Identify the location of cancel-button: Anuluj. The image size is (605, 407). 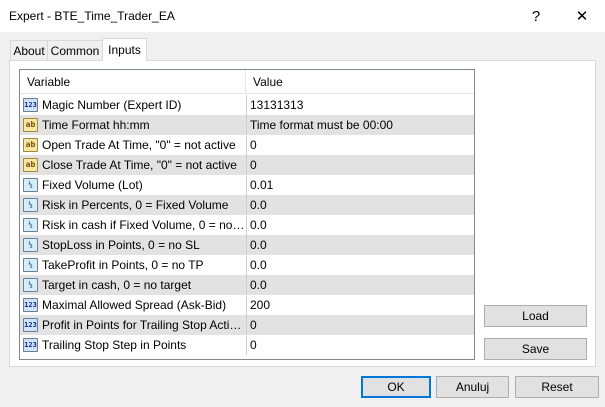
(472, 387).